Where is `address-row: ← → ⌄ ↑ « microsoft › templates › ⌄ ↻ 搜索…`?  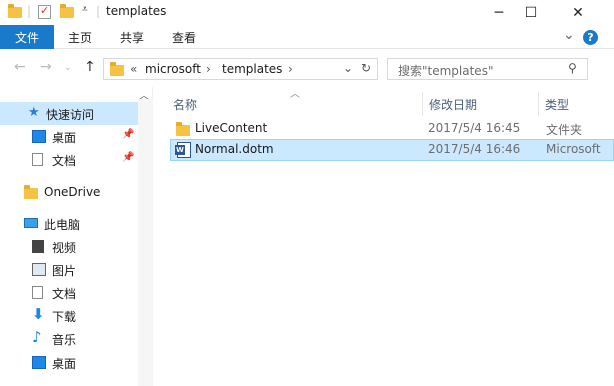 address-row: ← → ⌄ ↑ « microsoft › templates › ⌄ ↻ 搜索… is located at coordinates (307, 68).